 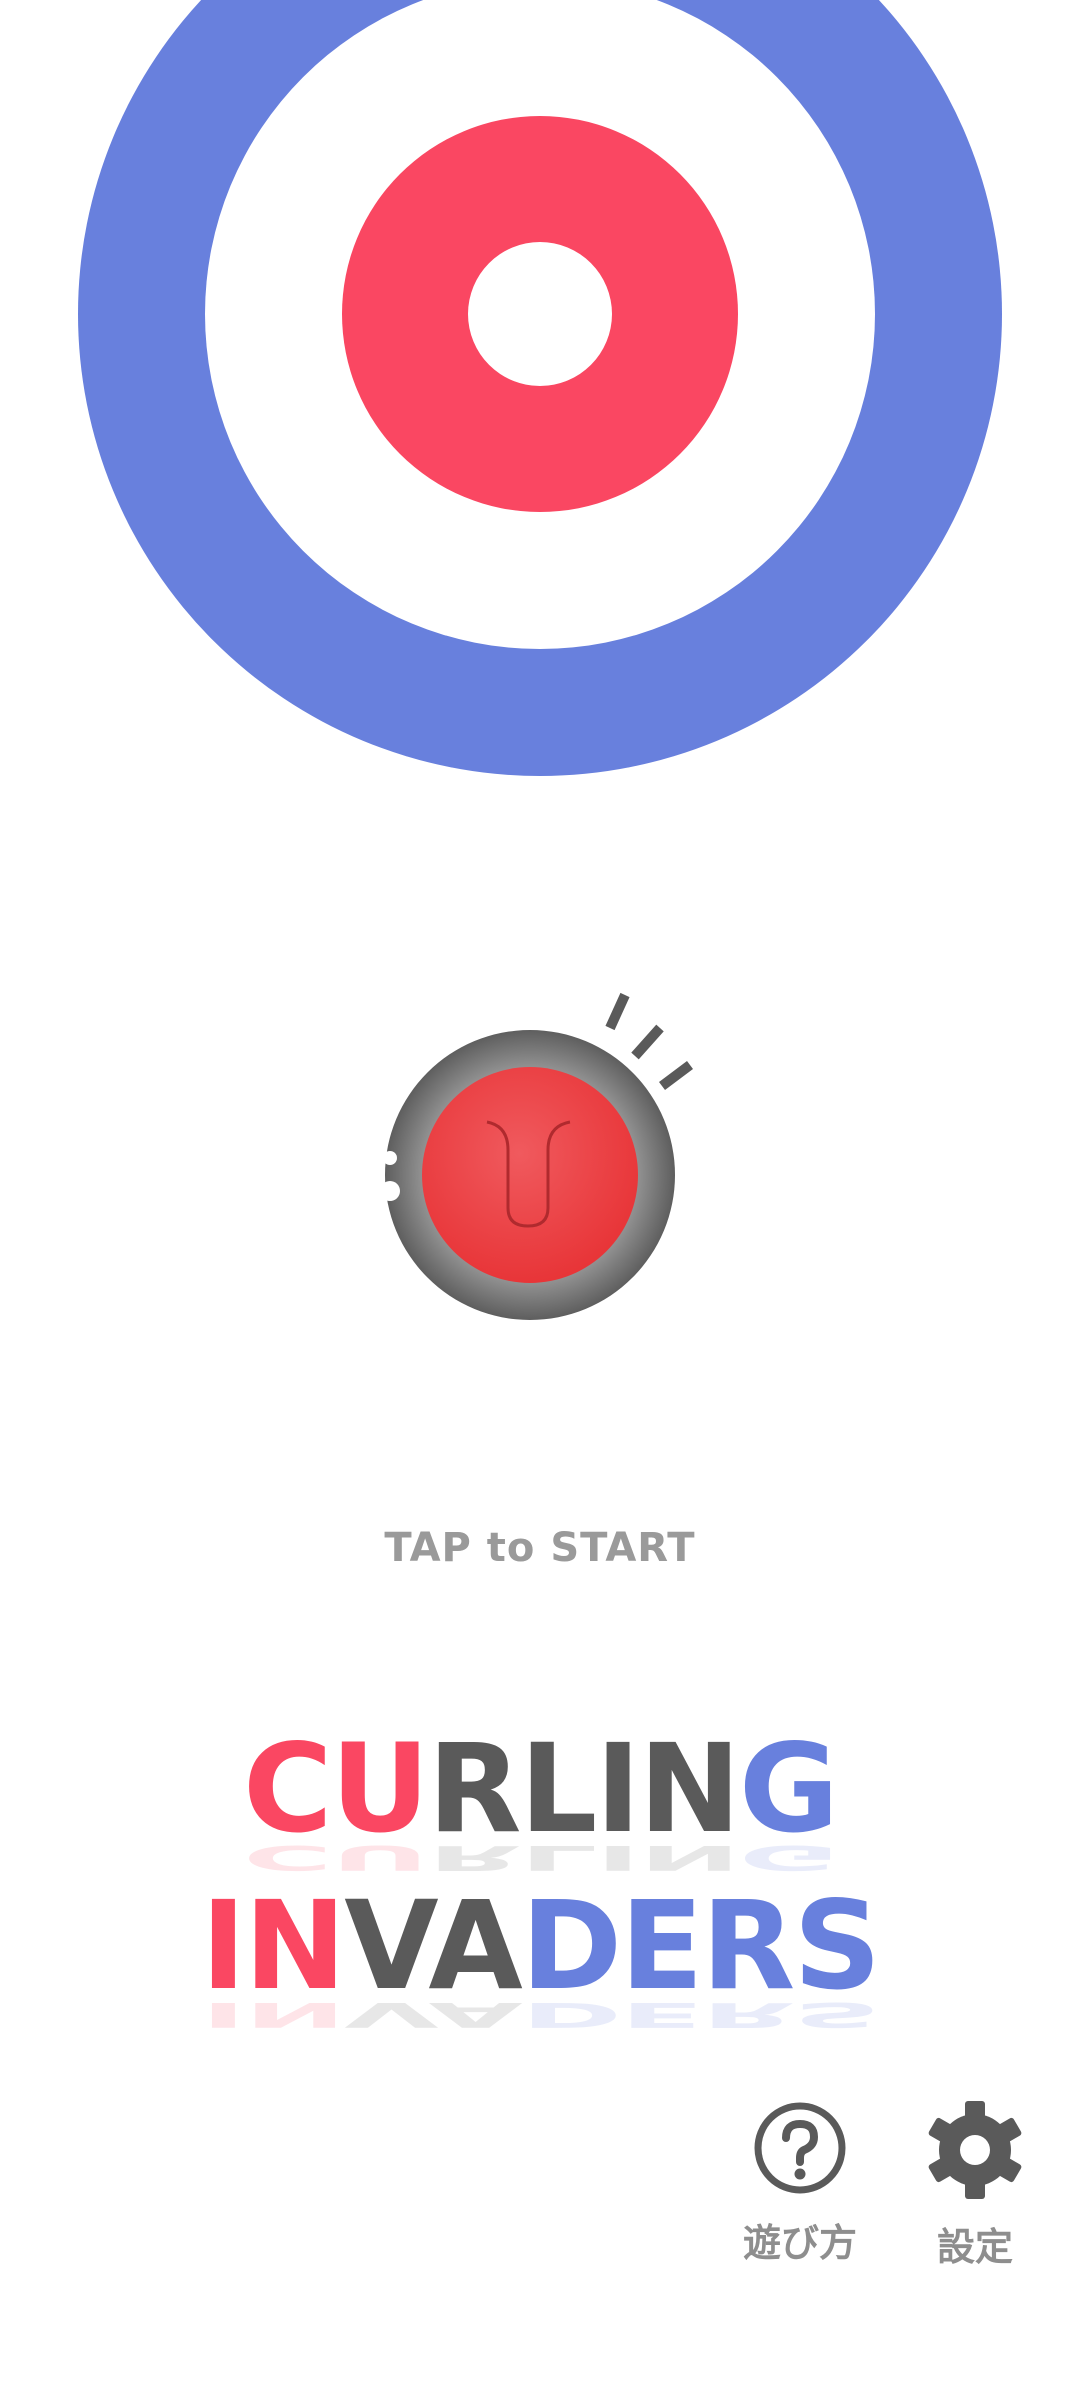 What do you see at coordinates (540, 314) in the screenshot?
I see `house-button` at bounding box center [540, 314].